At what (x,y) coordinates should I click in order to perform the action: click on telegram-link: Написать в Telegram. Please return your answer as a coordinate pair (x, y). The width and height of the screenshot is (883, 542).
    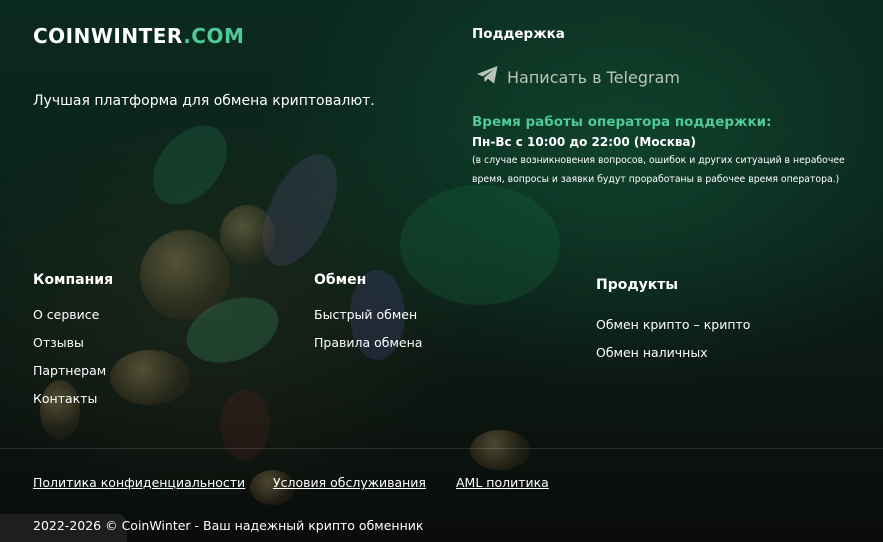
    Looking at the image, I should click on (578, 77).